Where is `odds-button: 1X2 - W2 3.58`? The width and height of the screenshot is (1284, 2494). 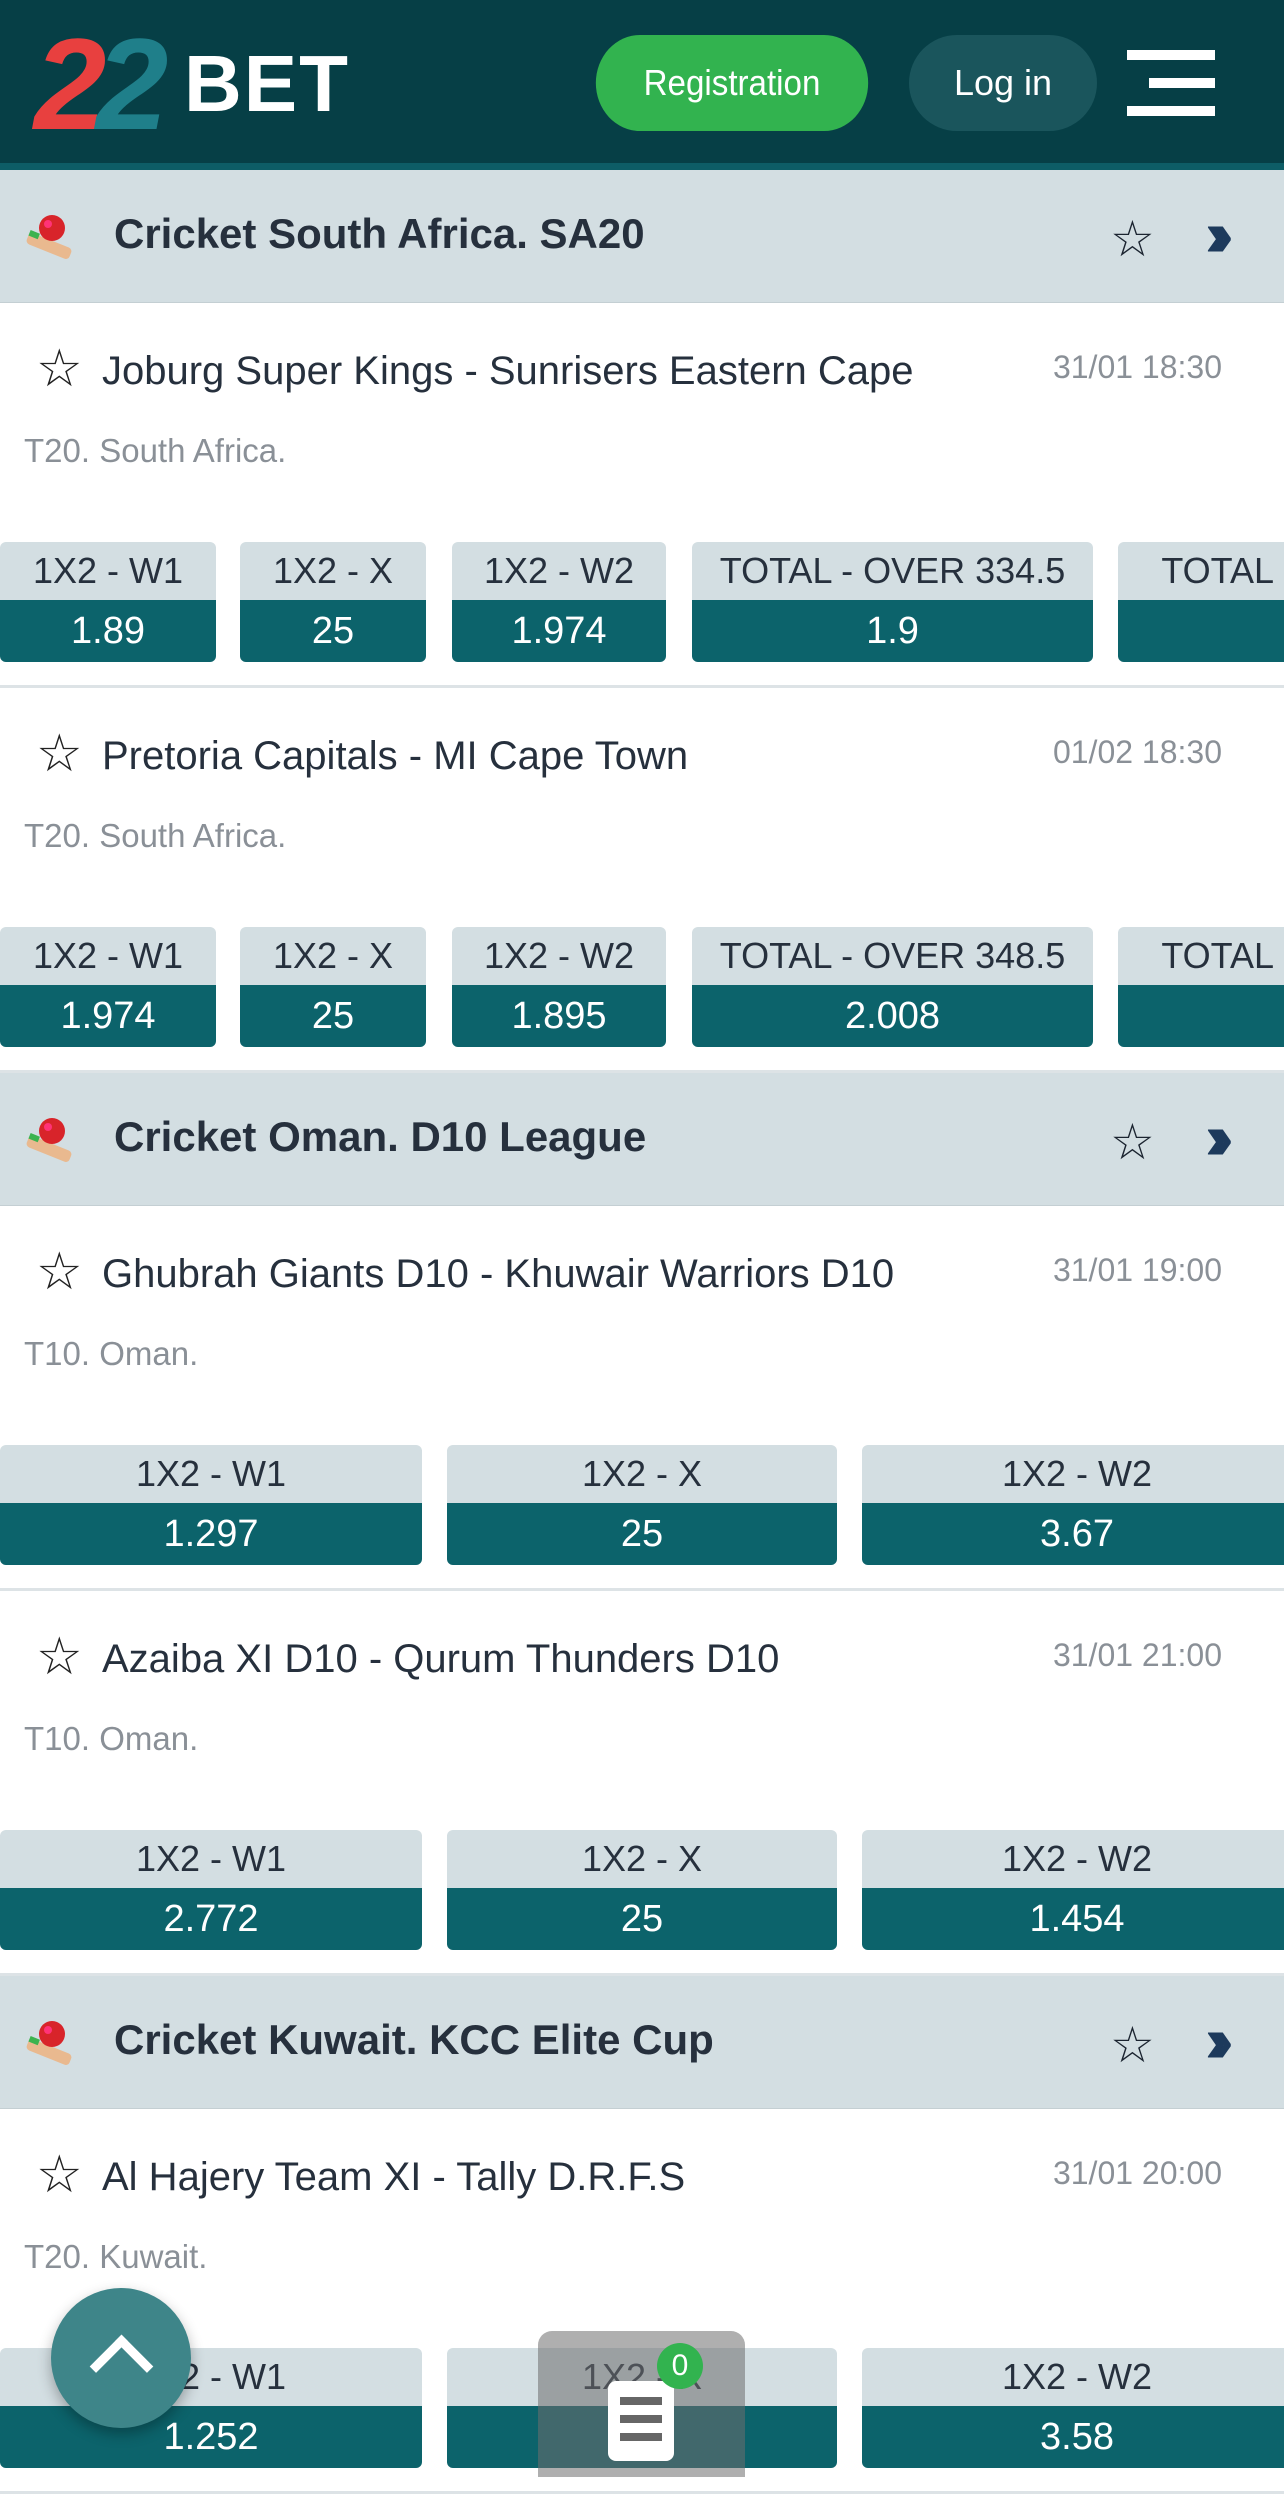 odds-button: 1X2 - W2 3.58 is located at coordinates (1073, 2408).